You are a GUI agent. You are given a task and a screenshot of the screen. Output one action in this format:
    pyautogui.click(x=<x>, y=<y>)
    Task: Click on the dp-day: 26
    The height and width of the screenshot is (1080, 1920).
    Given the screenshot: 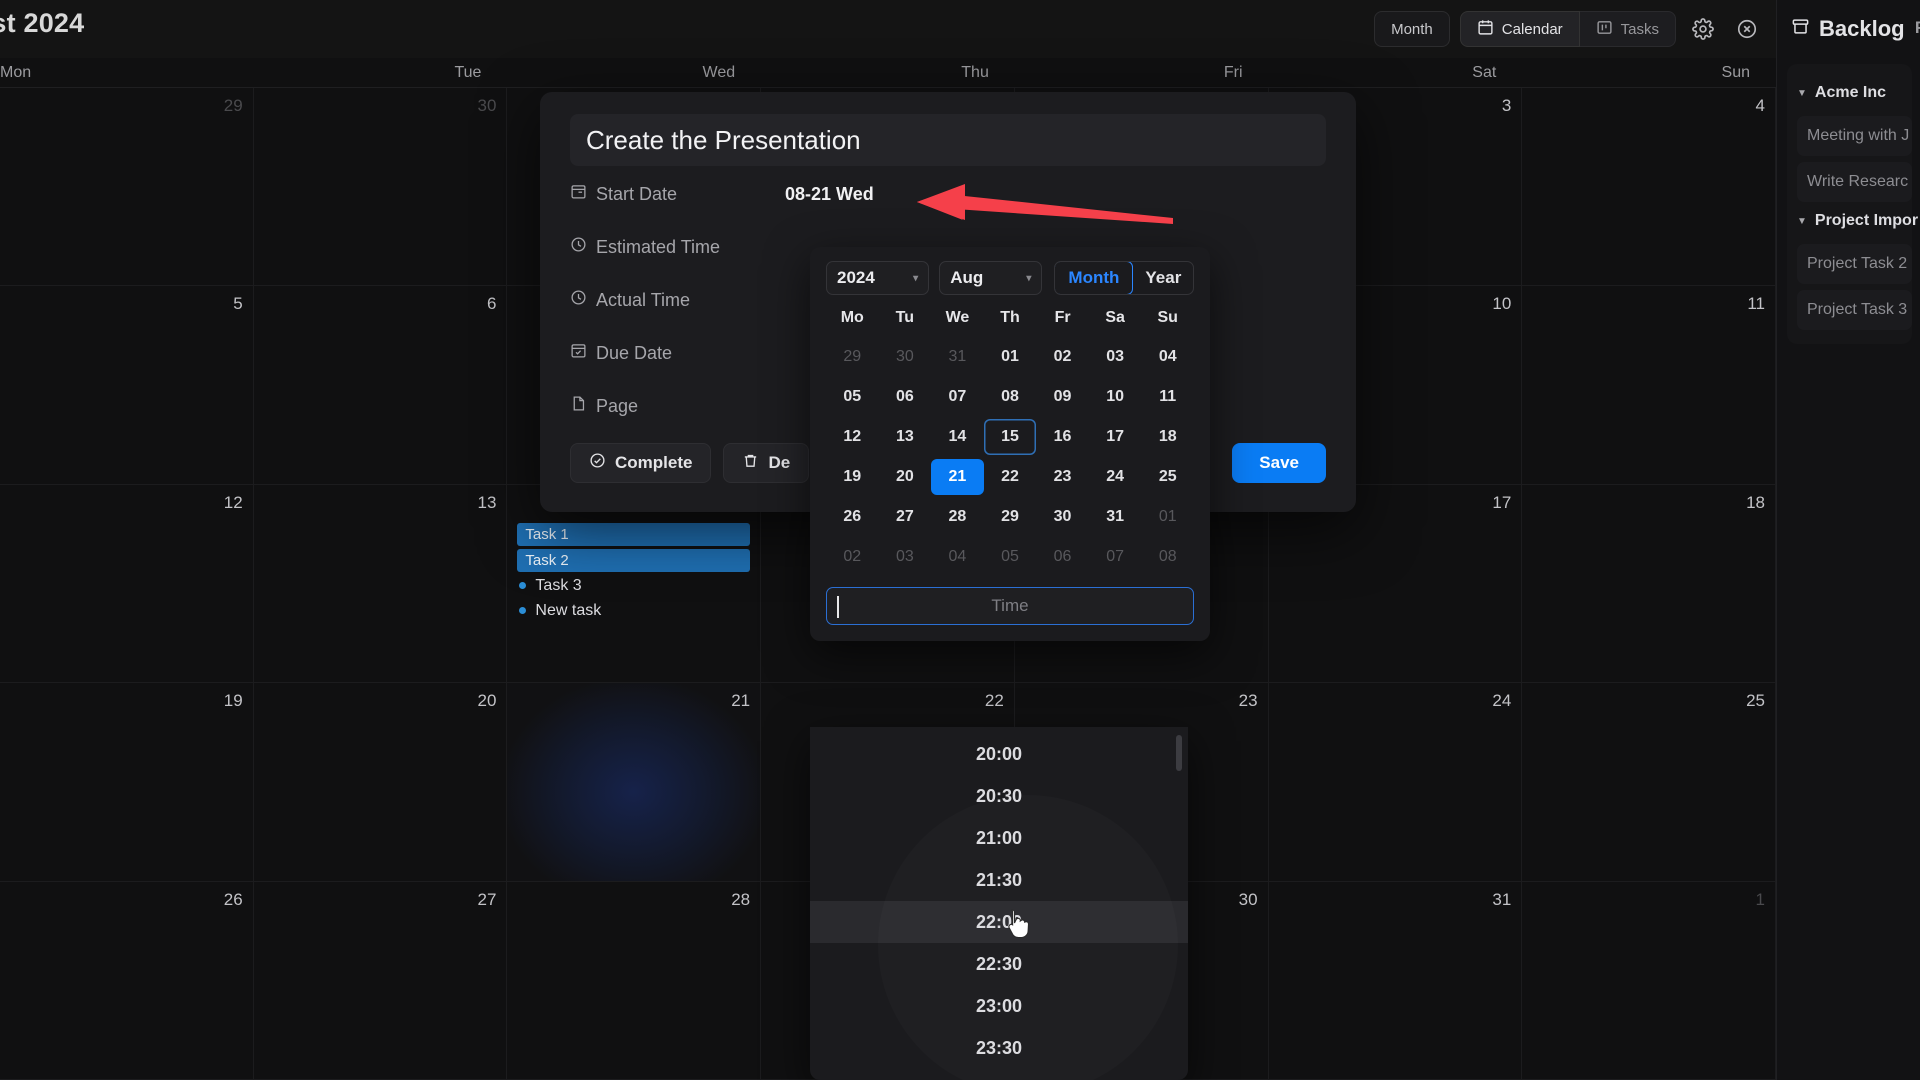 What is the action you would take?
    pyautogui.click(x=852, y=517)
    